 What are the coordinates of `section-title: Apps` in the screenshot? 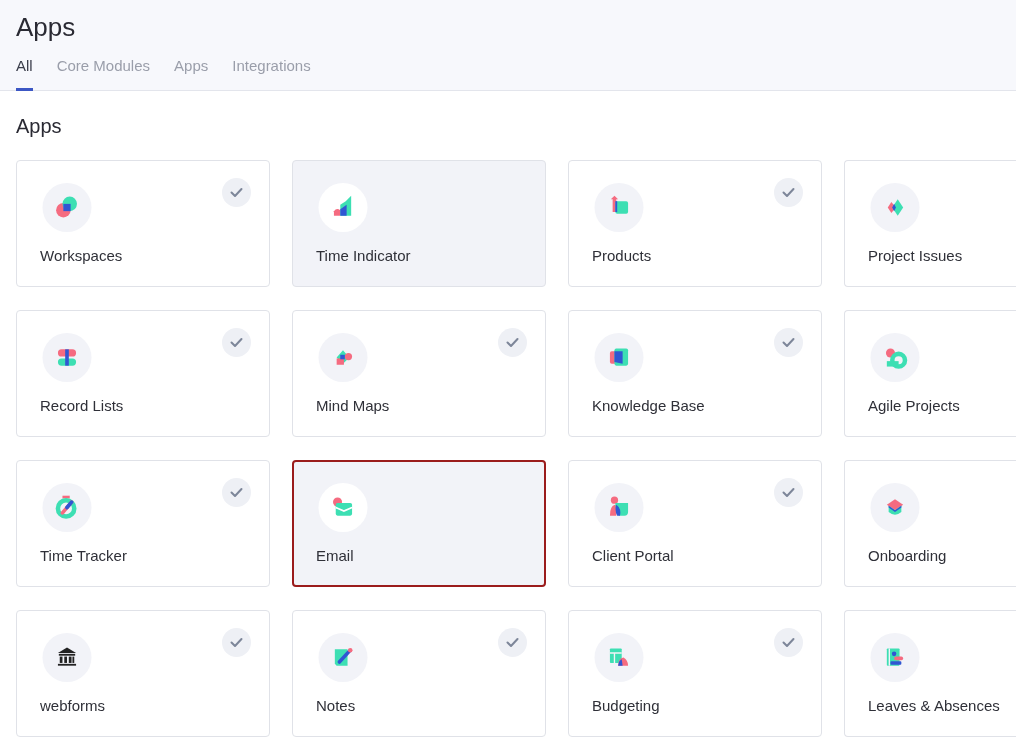 It's located at (39, 126).